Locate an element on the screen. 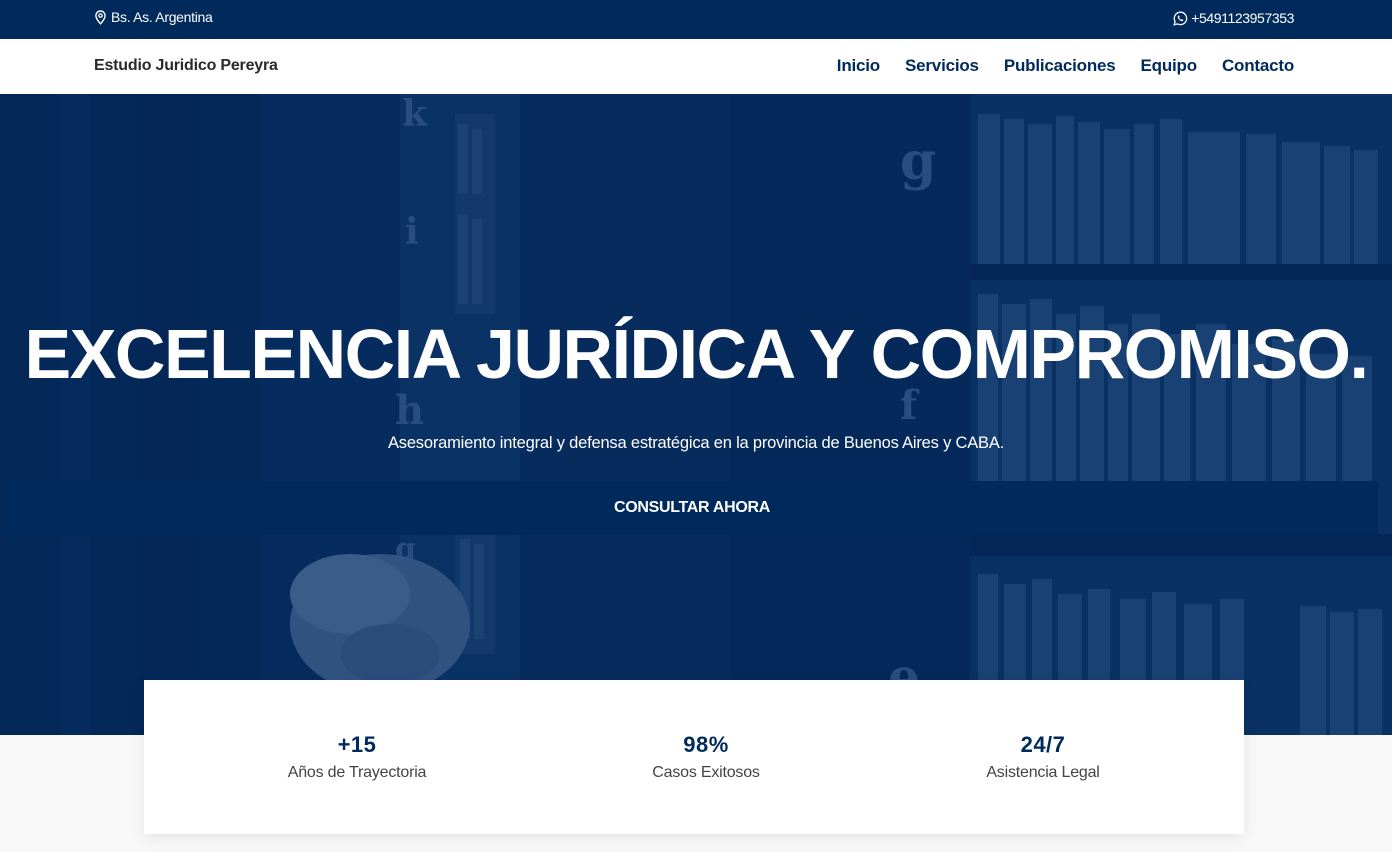 This screenshot has width=1392, height=852. consult-now-button: CONSULTAR AHORA is located at coordinates (692, 508).